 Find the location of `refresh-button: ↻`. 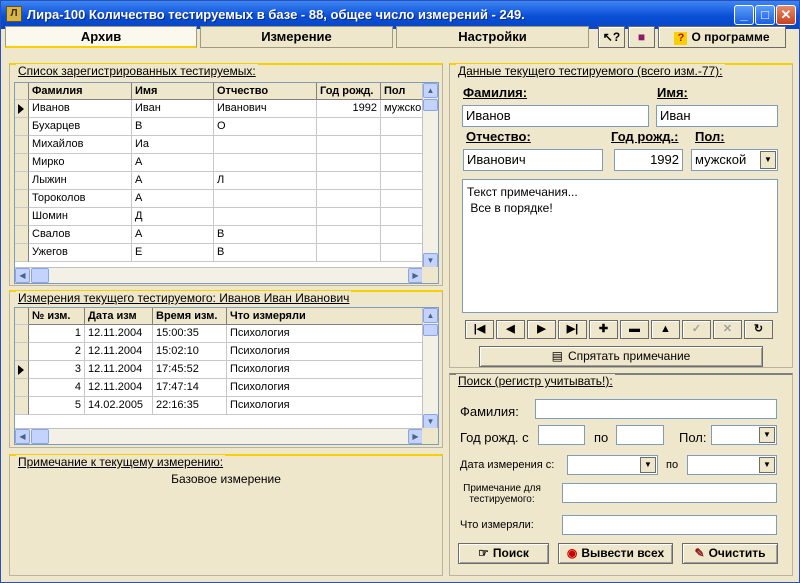

refresh-button: ↻ is located at coordinates (758, 329).